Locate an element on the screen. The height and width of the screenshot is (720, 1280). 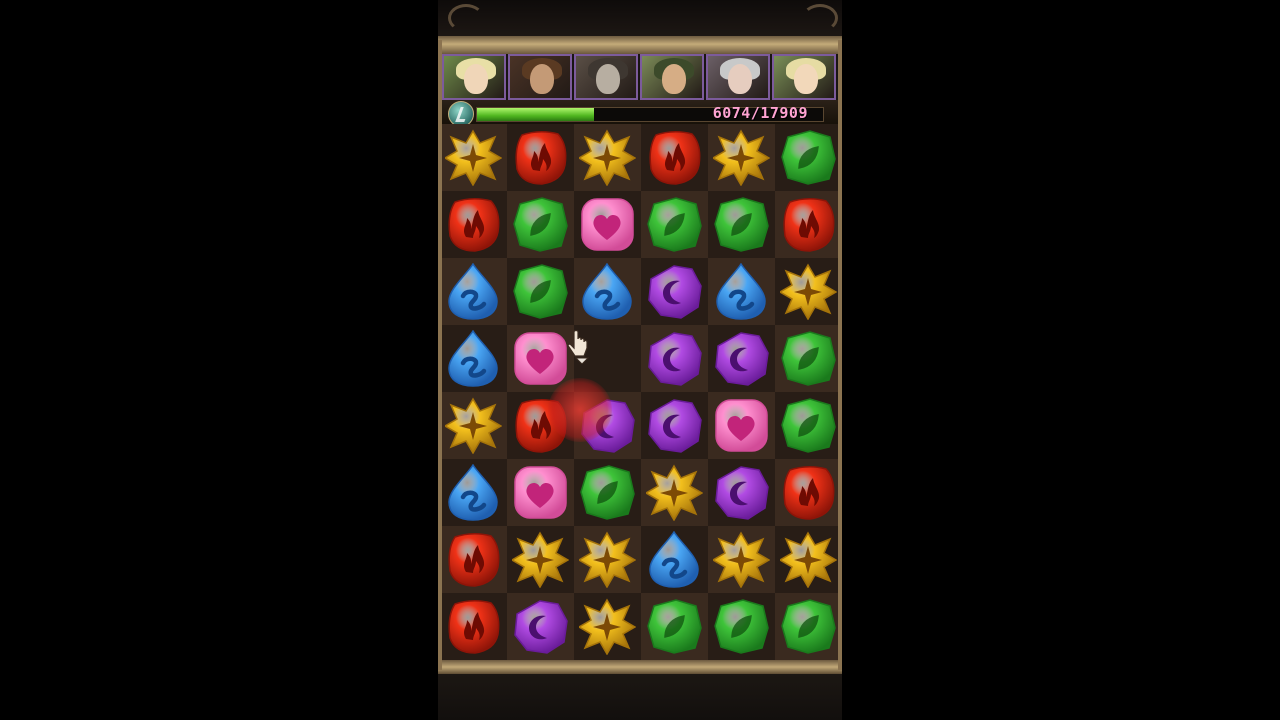
team-portrait-dark-knight is located at coordinates (606, 77).